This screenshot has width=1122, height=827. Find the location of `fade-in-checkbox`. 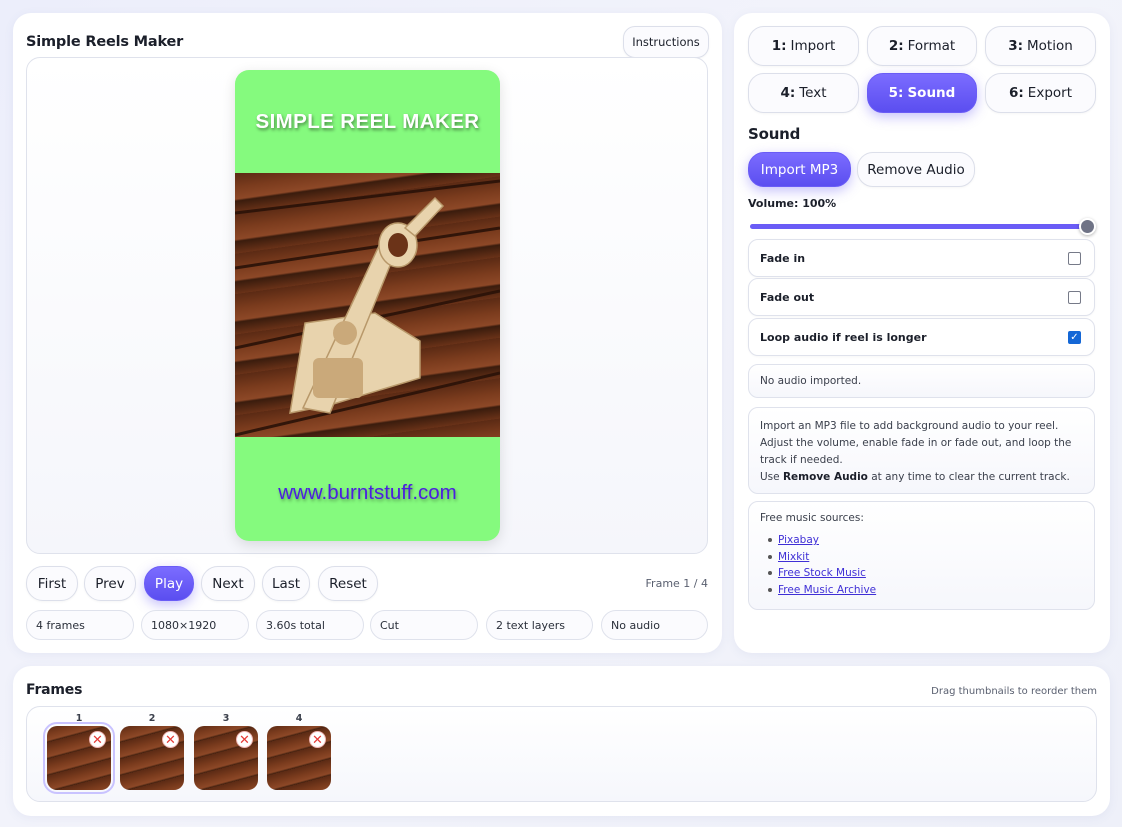

fade-in-checkbox is located at coordinates (1074, 258).